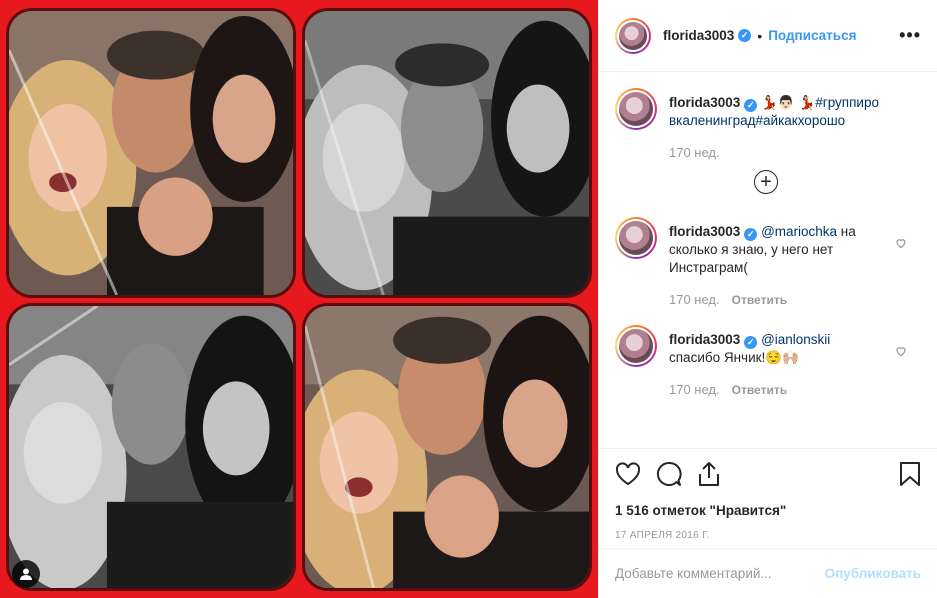 This screenshot has width=937, height=598. I want to click on heart-icon, so click(628, 474).